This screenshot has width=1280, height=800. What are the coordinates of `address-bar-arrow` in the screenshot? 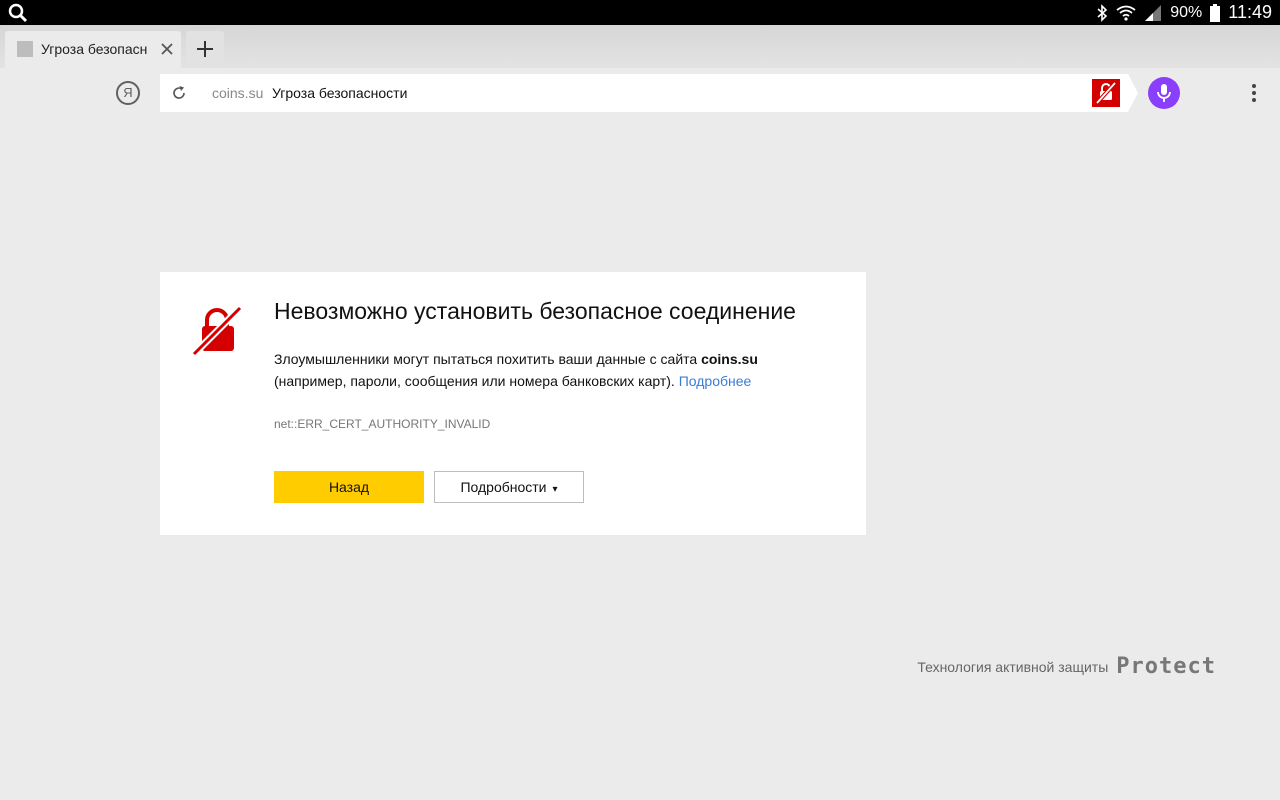 It's located at (1133, 93).